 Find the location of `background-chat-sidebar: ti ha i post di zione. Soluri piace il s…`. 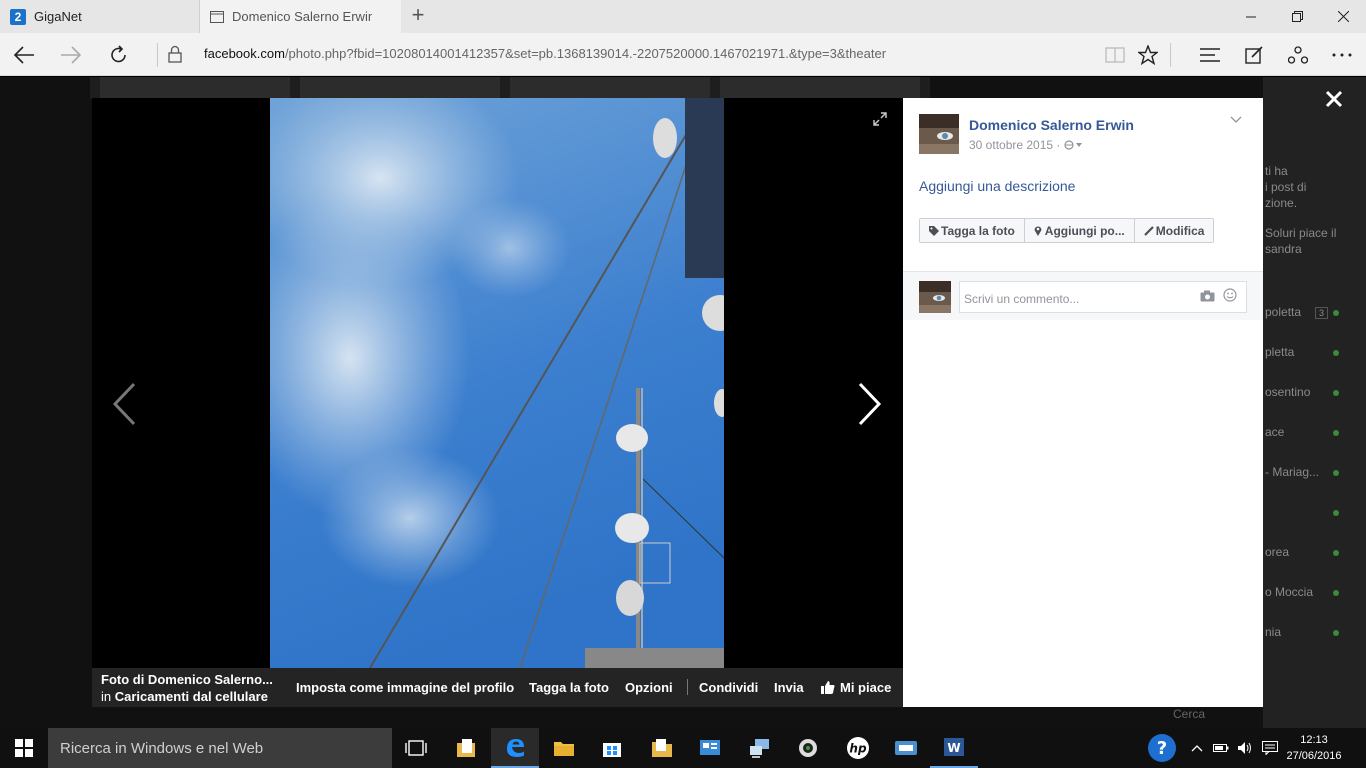

background-chat-sidebar: ti ha i post di zione. Soluri piace il s… is located at coordinates (1269, 402).